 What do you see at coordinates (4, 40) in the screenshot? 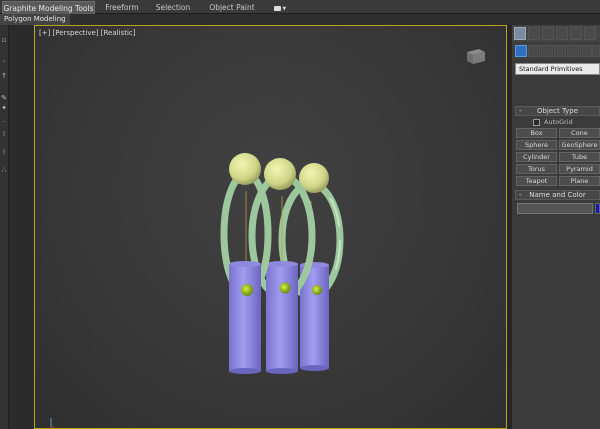
I see `select-icon: ▫` at bounding box center [4, 40].